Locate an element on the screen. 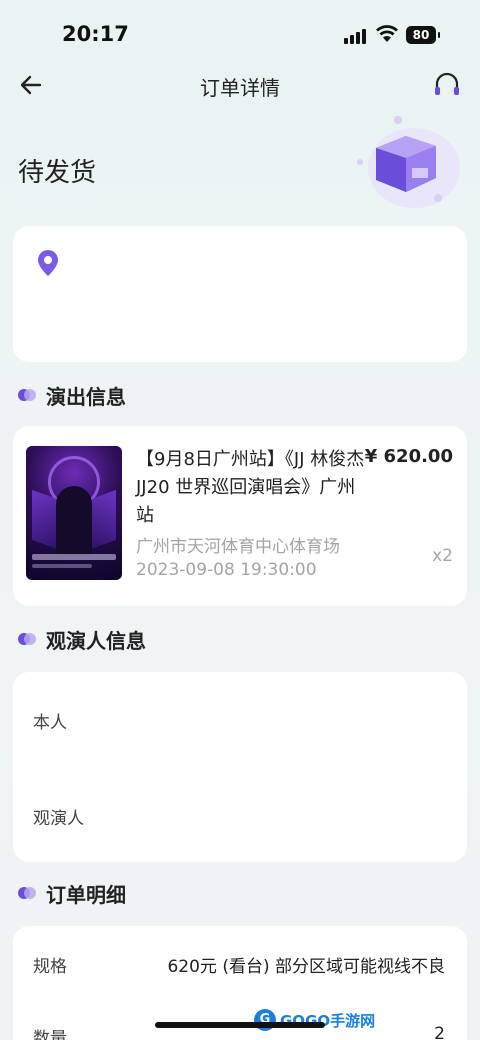 The width and height of the screenshot is (480, 1040). package-box-icon is located at coordinates (408, 162).